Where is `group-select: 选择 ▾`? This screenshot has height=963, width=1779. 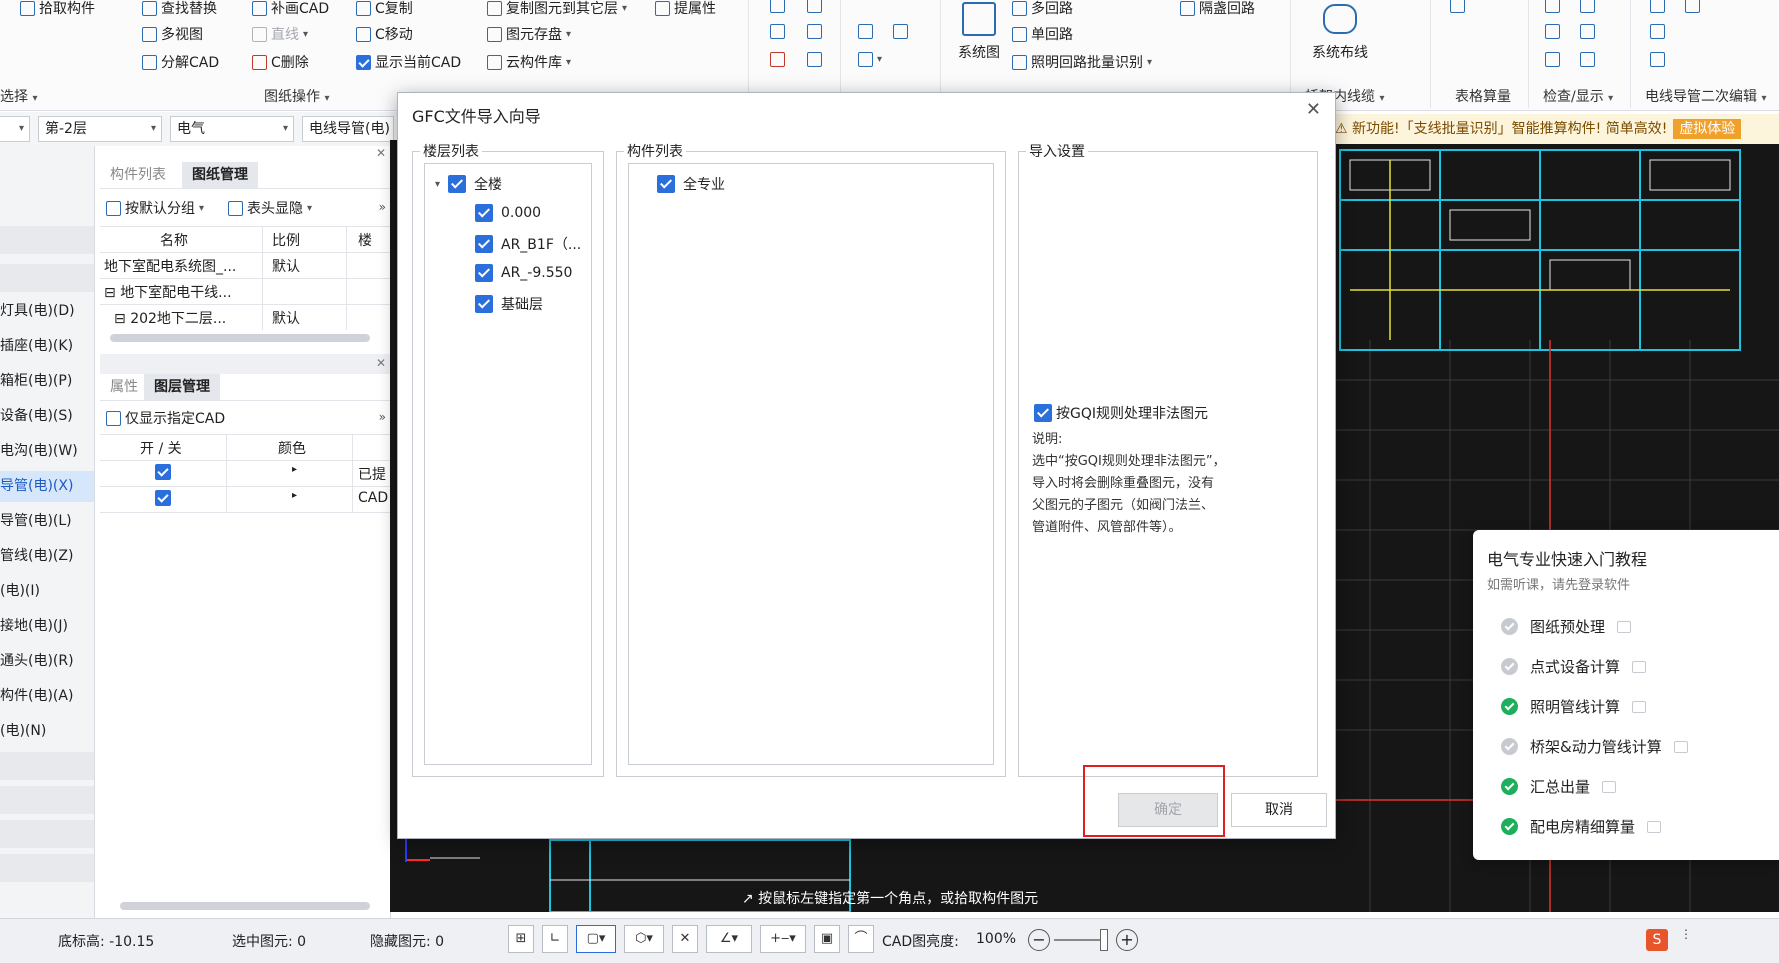 group-select: 选择 ▾ is located at coordinates (18, 96).